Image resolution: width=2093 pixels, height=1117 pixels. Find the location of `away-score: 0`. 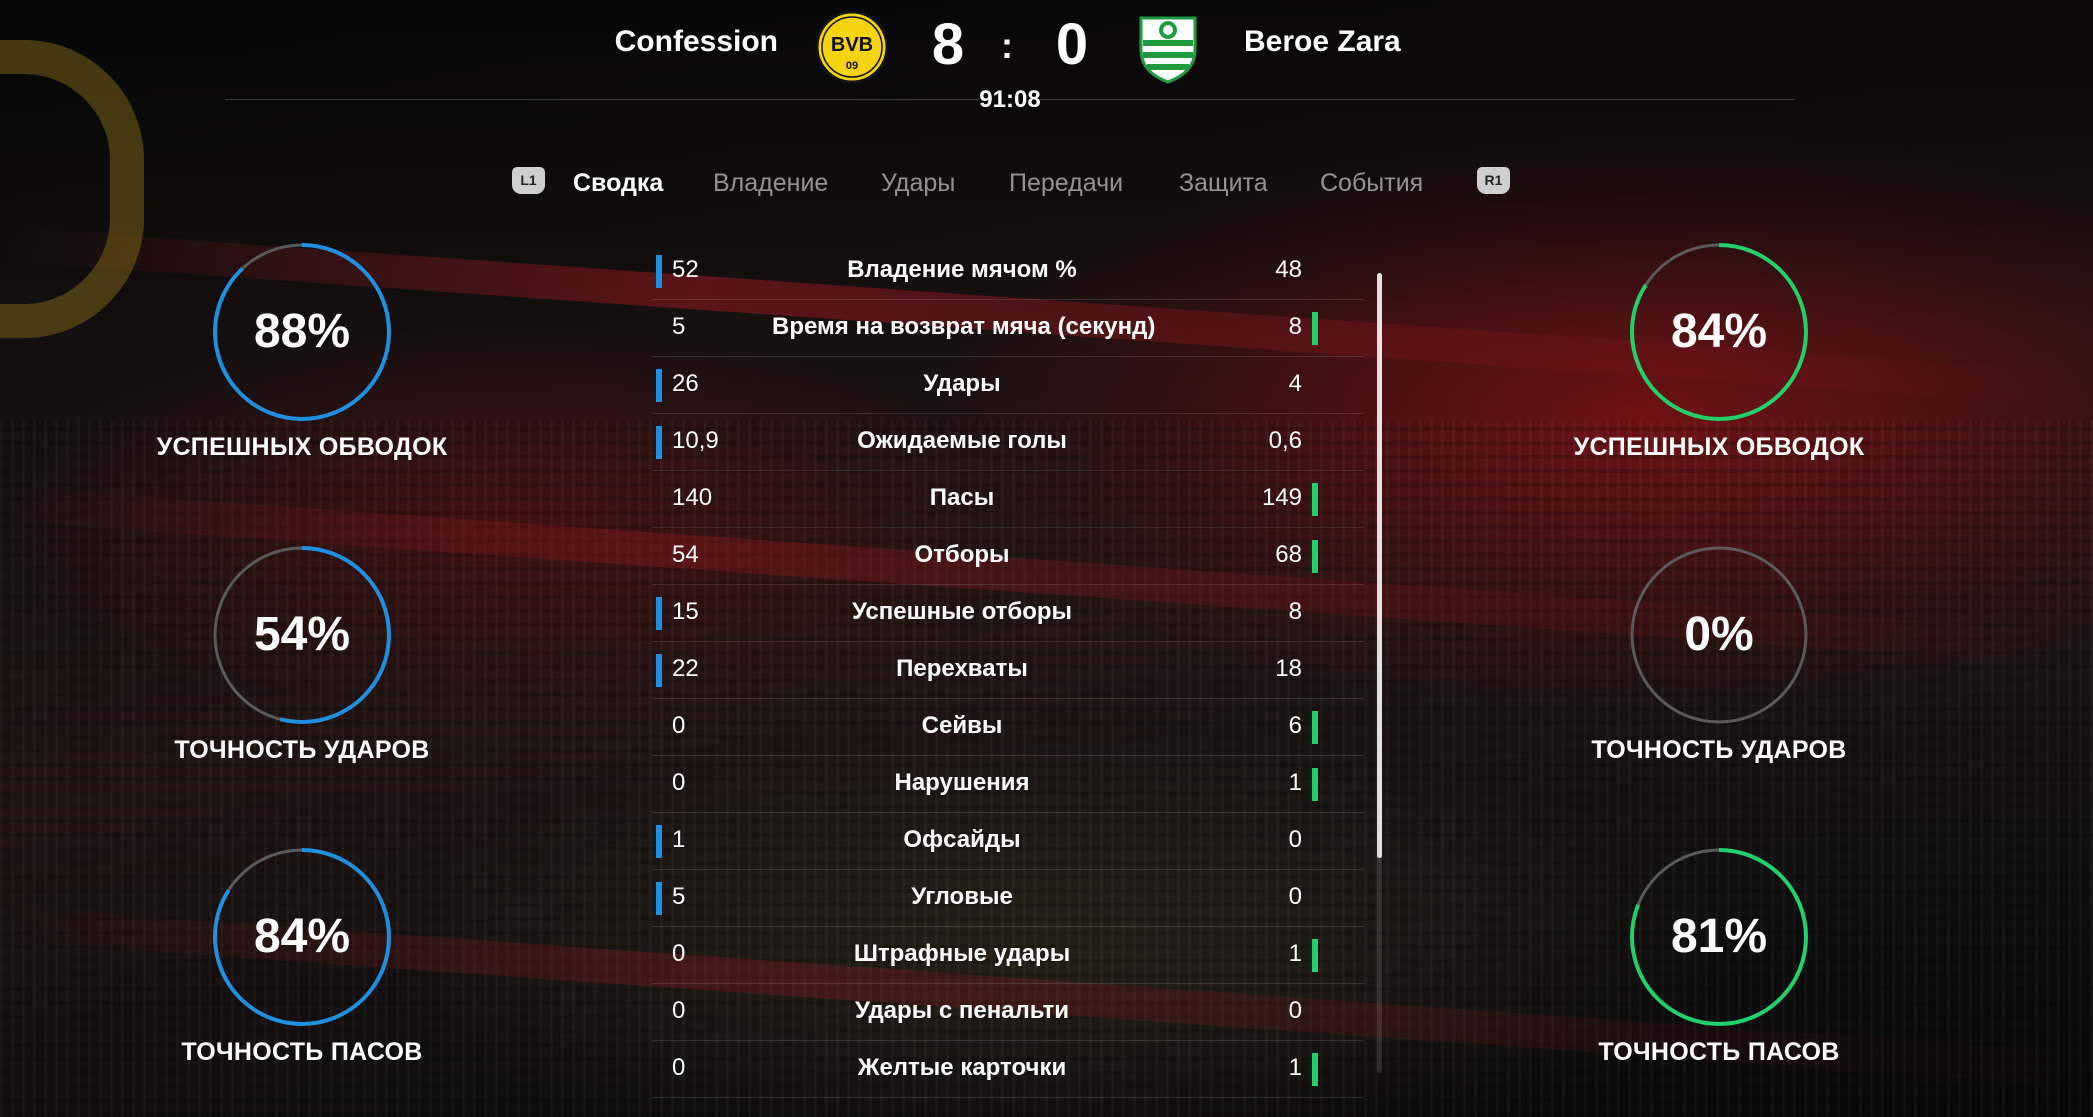

away-score: 0 is located at coordinates (1072, 44).